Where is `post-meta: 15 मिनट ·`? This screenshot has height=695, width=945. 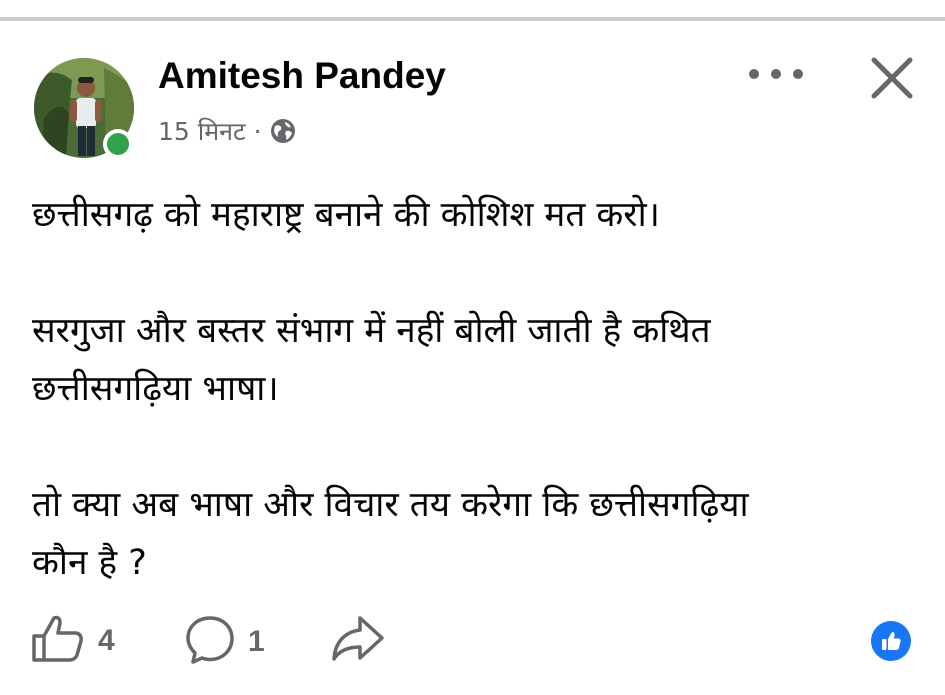
post-meta: 15 मिनट · is located at coordinates (227, 131).